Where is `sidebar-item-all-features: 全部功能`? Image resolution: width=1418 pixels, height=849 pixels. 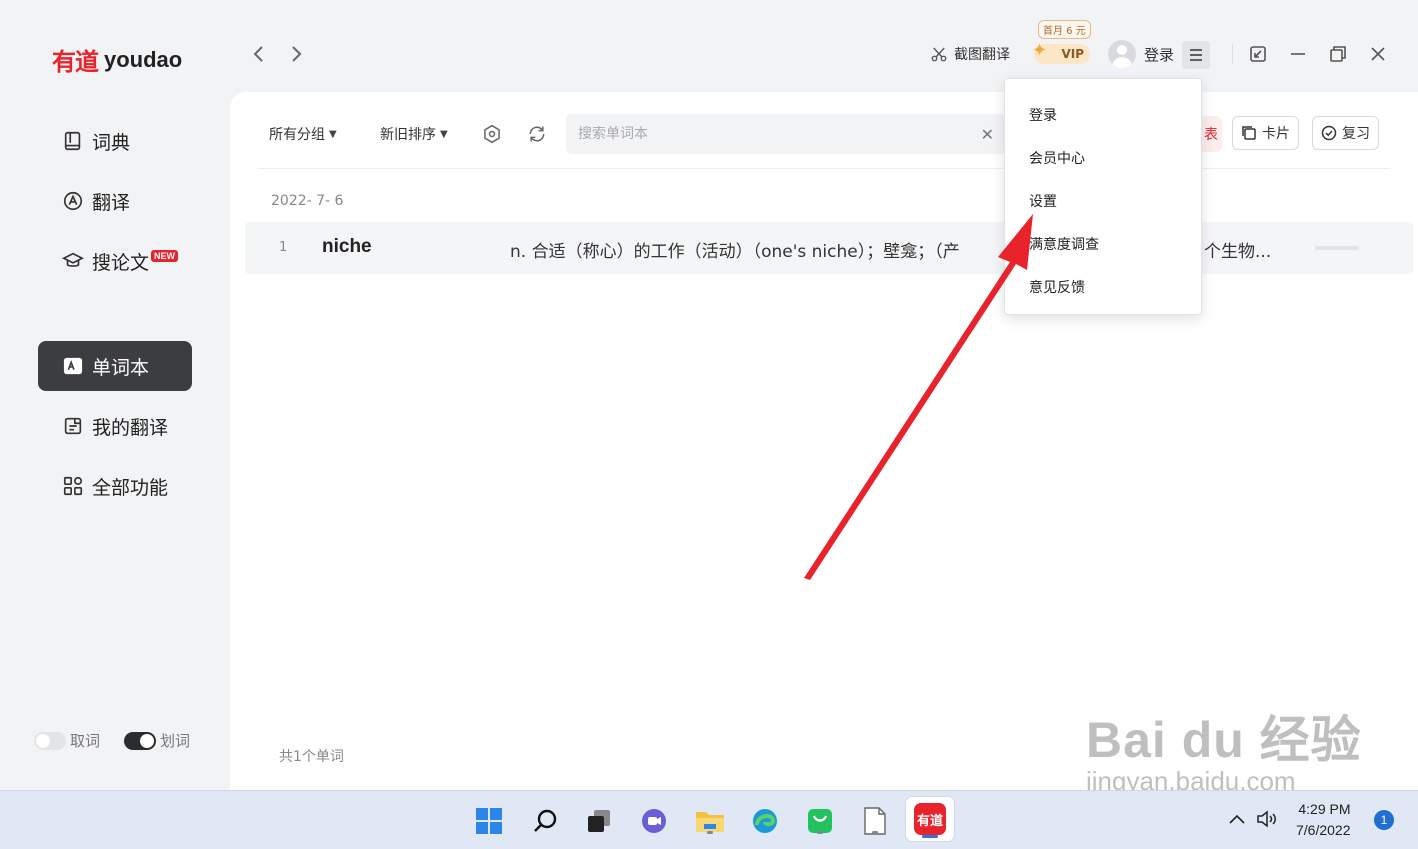 sidebar-item-all-features: 全部功能 is located at coordinates (115, 486).